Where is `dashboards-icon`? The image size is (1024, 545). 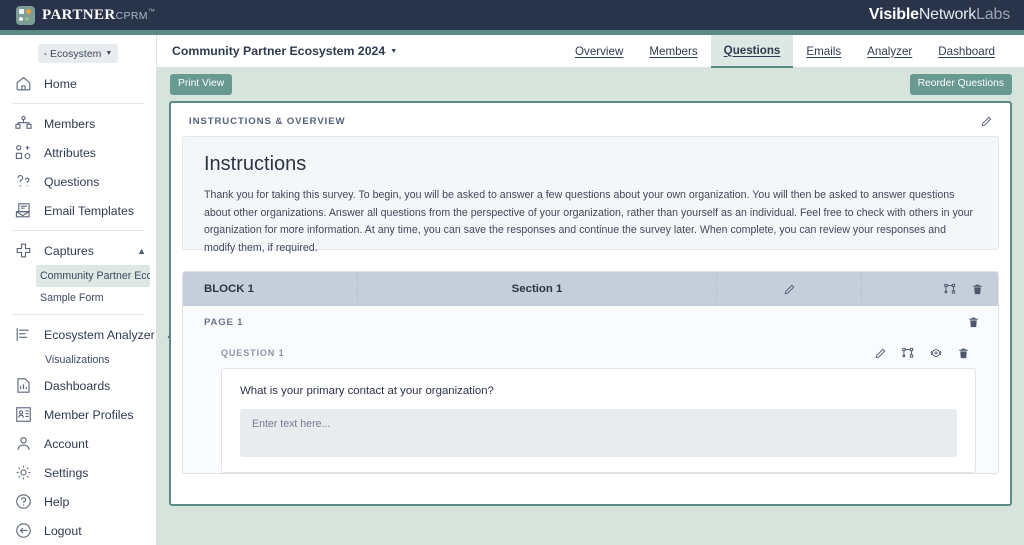 dashboards-icon is located at coordinates (23, 385).